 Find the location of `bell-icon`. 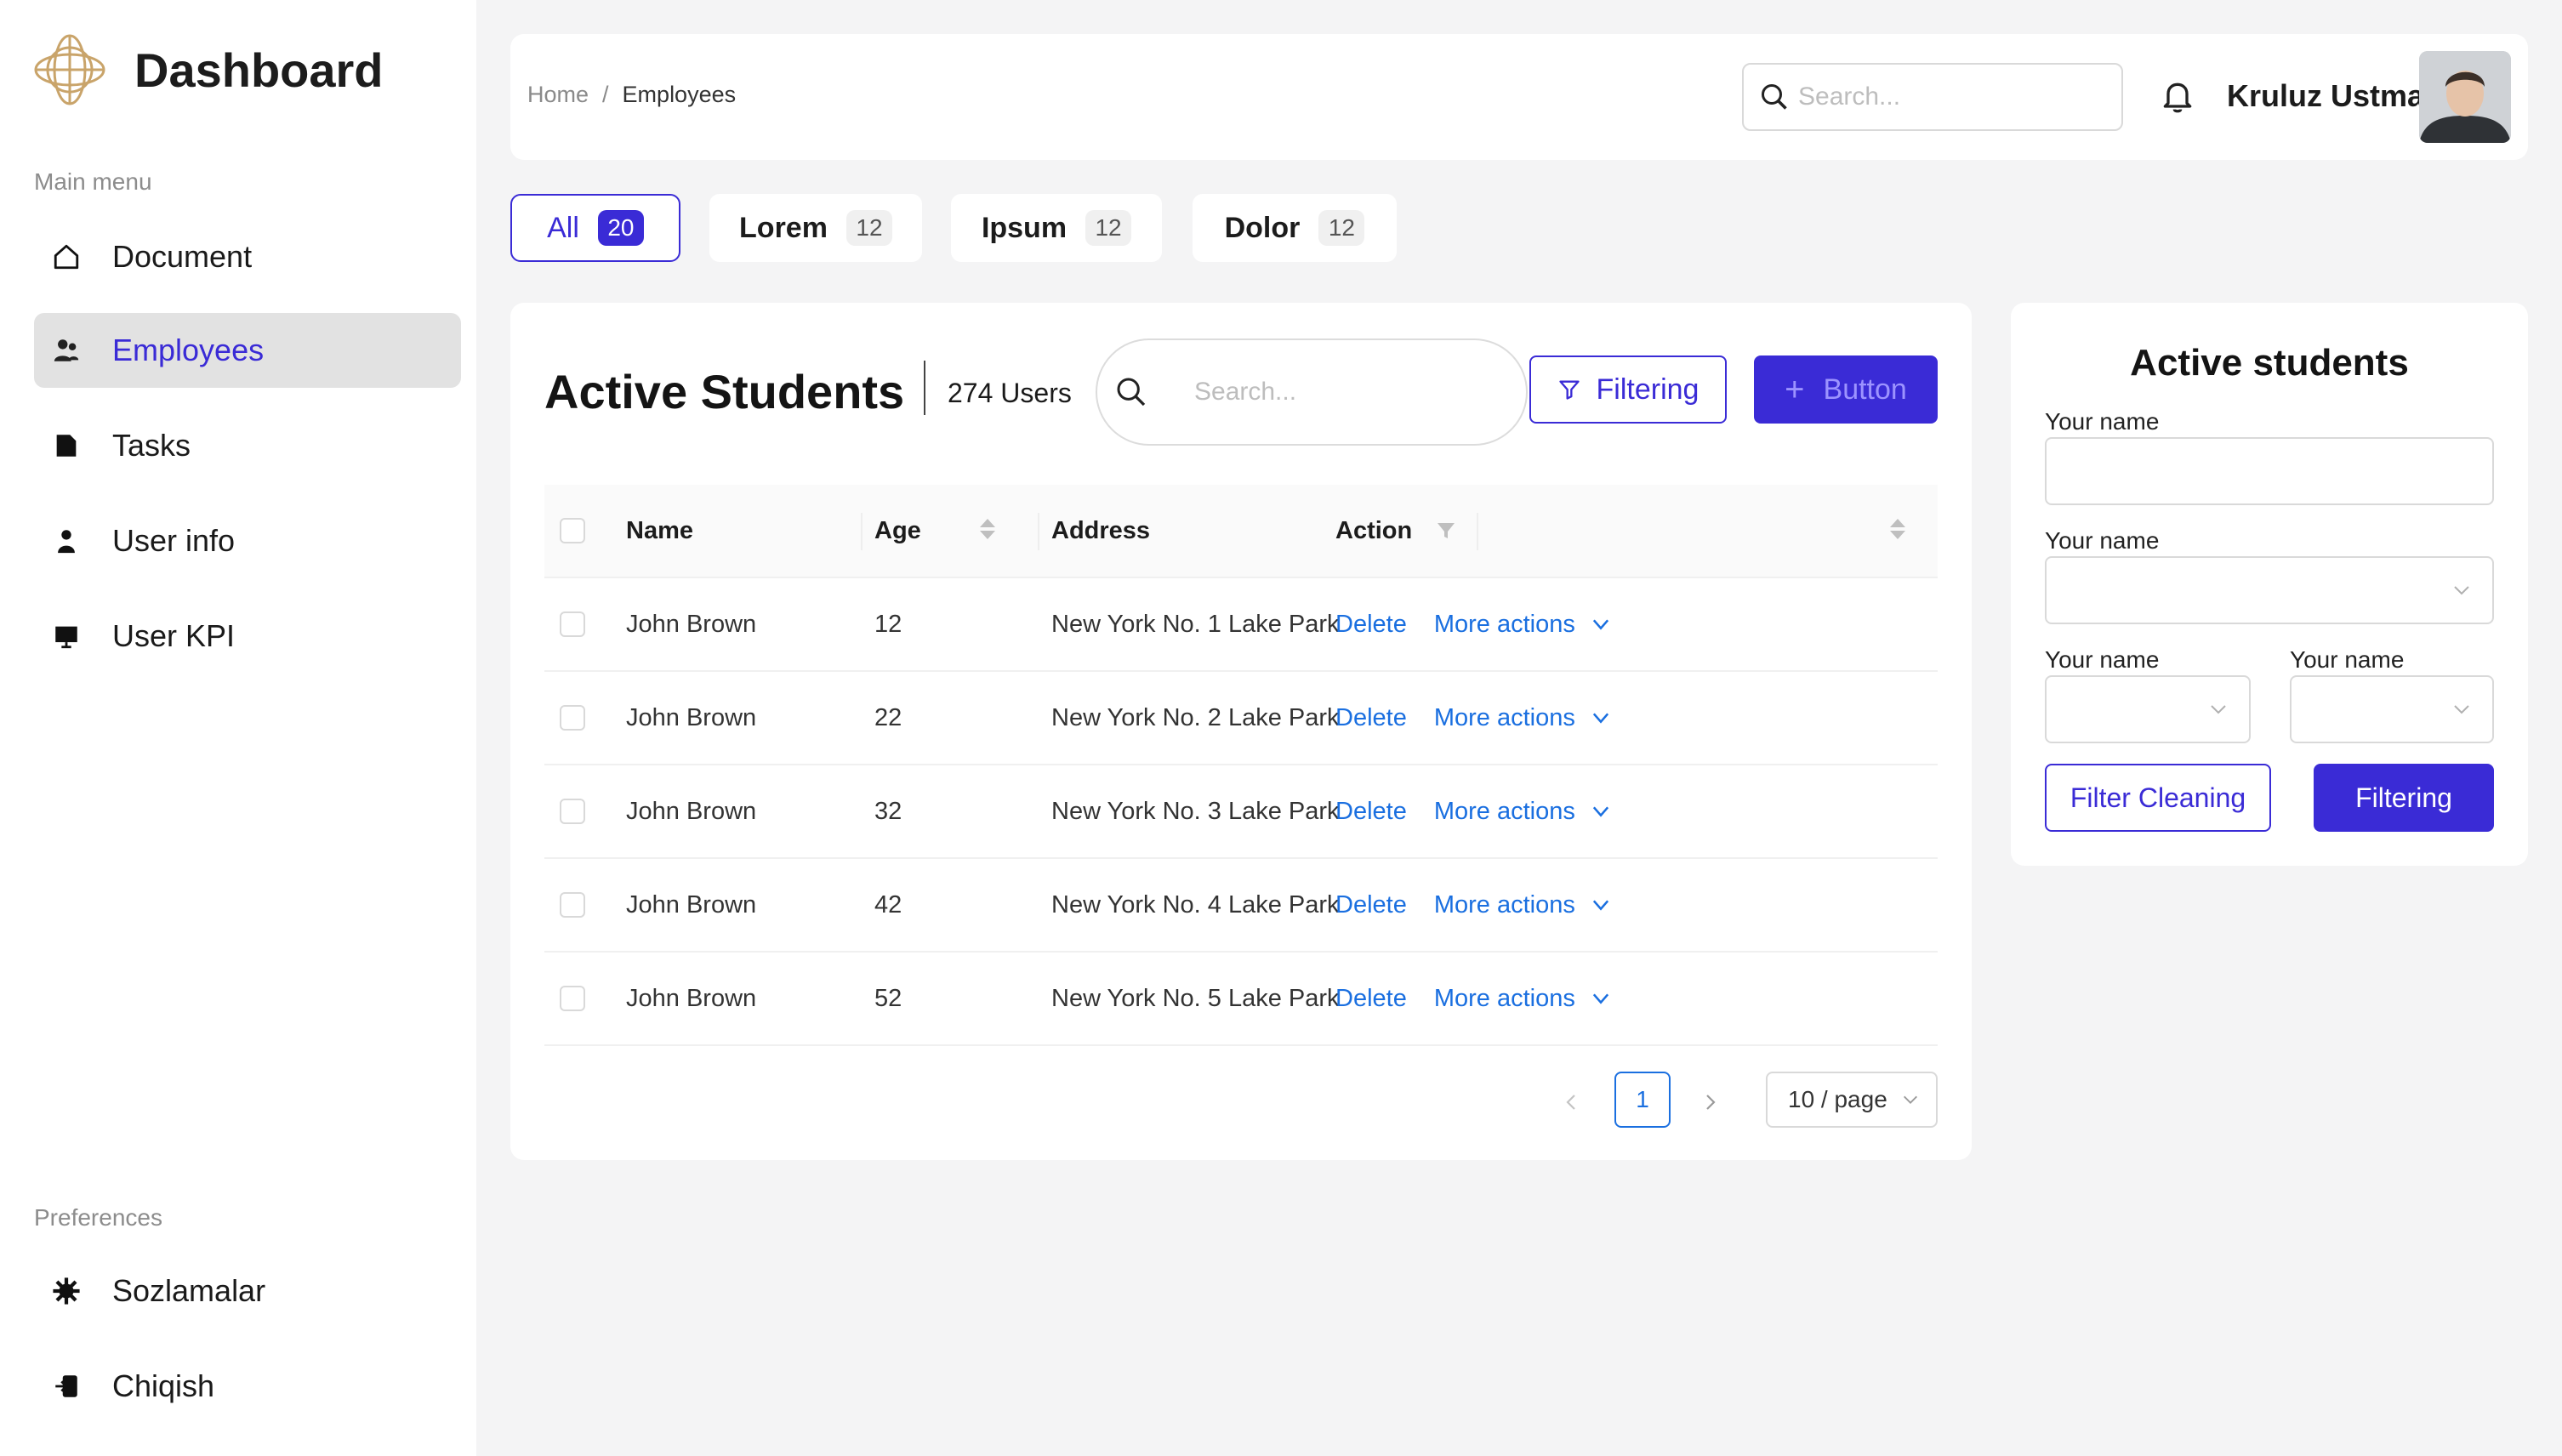

bell-icon is located at coordinates (2177, 97).